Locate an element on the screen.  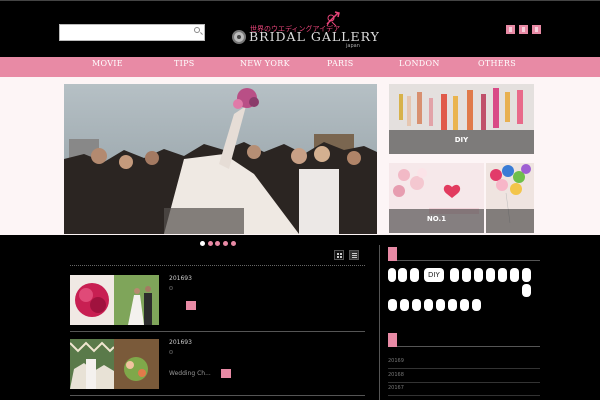
archive-item: 20169 is located at coordinates (464, 363).